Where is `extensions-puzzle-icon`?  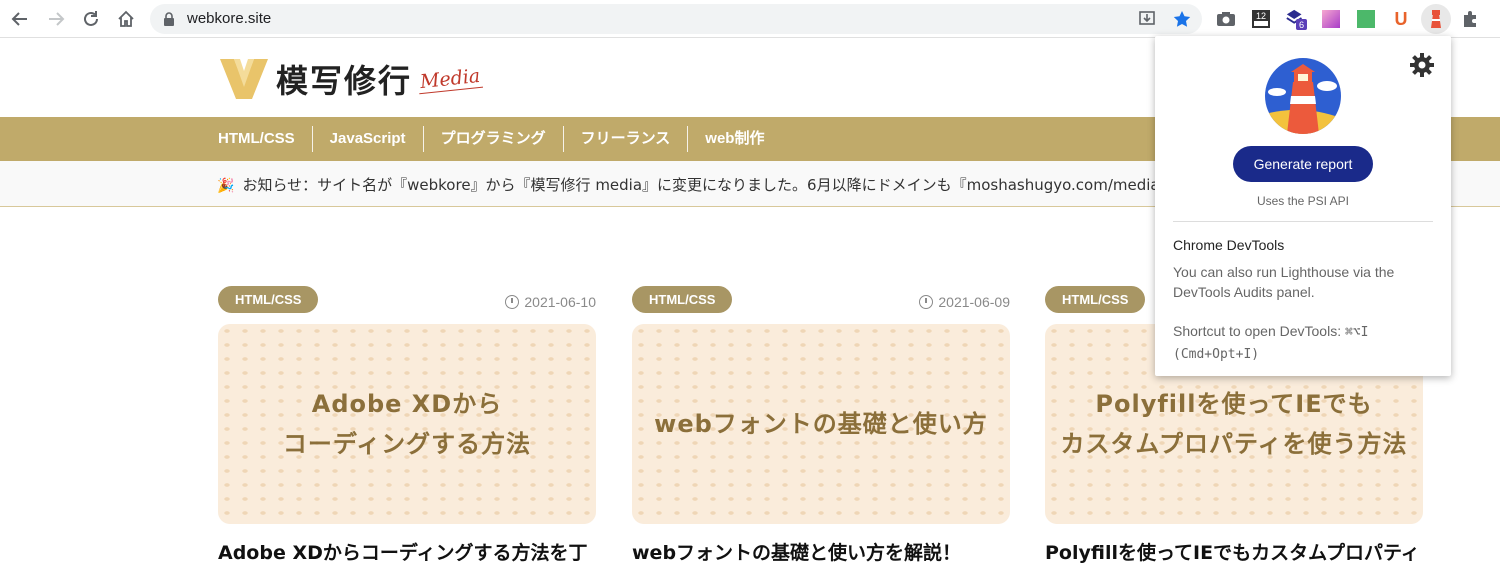
extensions-puzzle-icon is located at coordinates (1471, 19).